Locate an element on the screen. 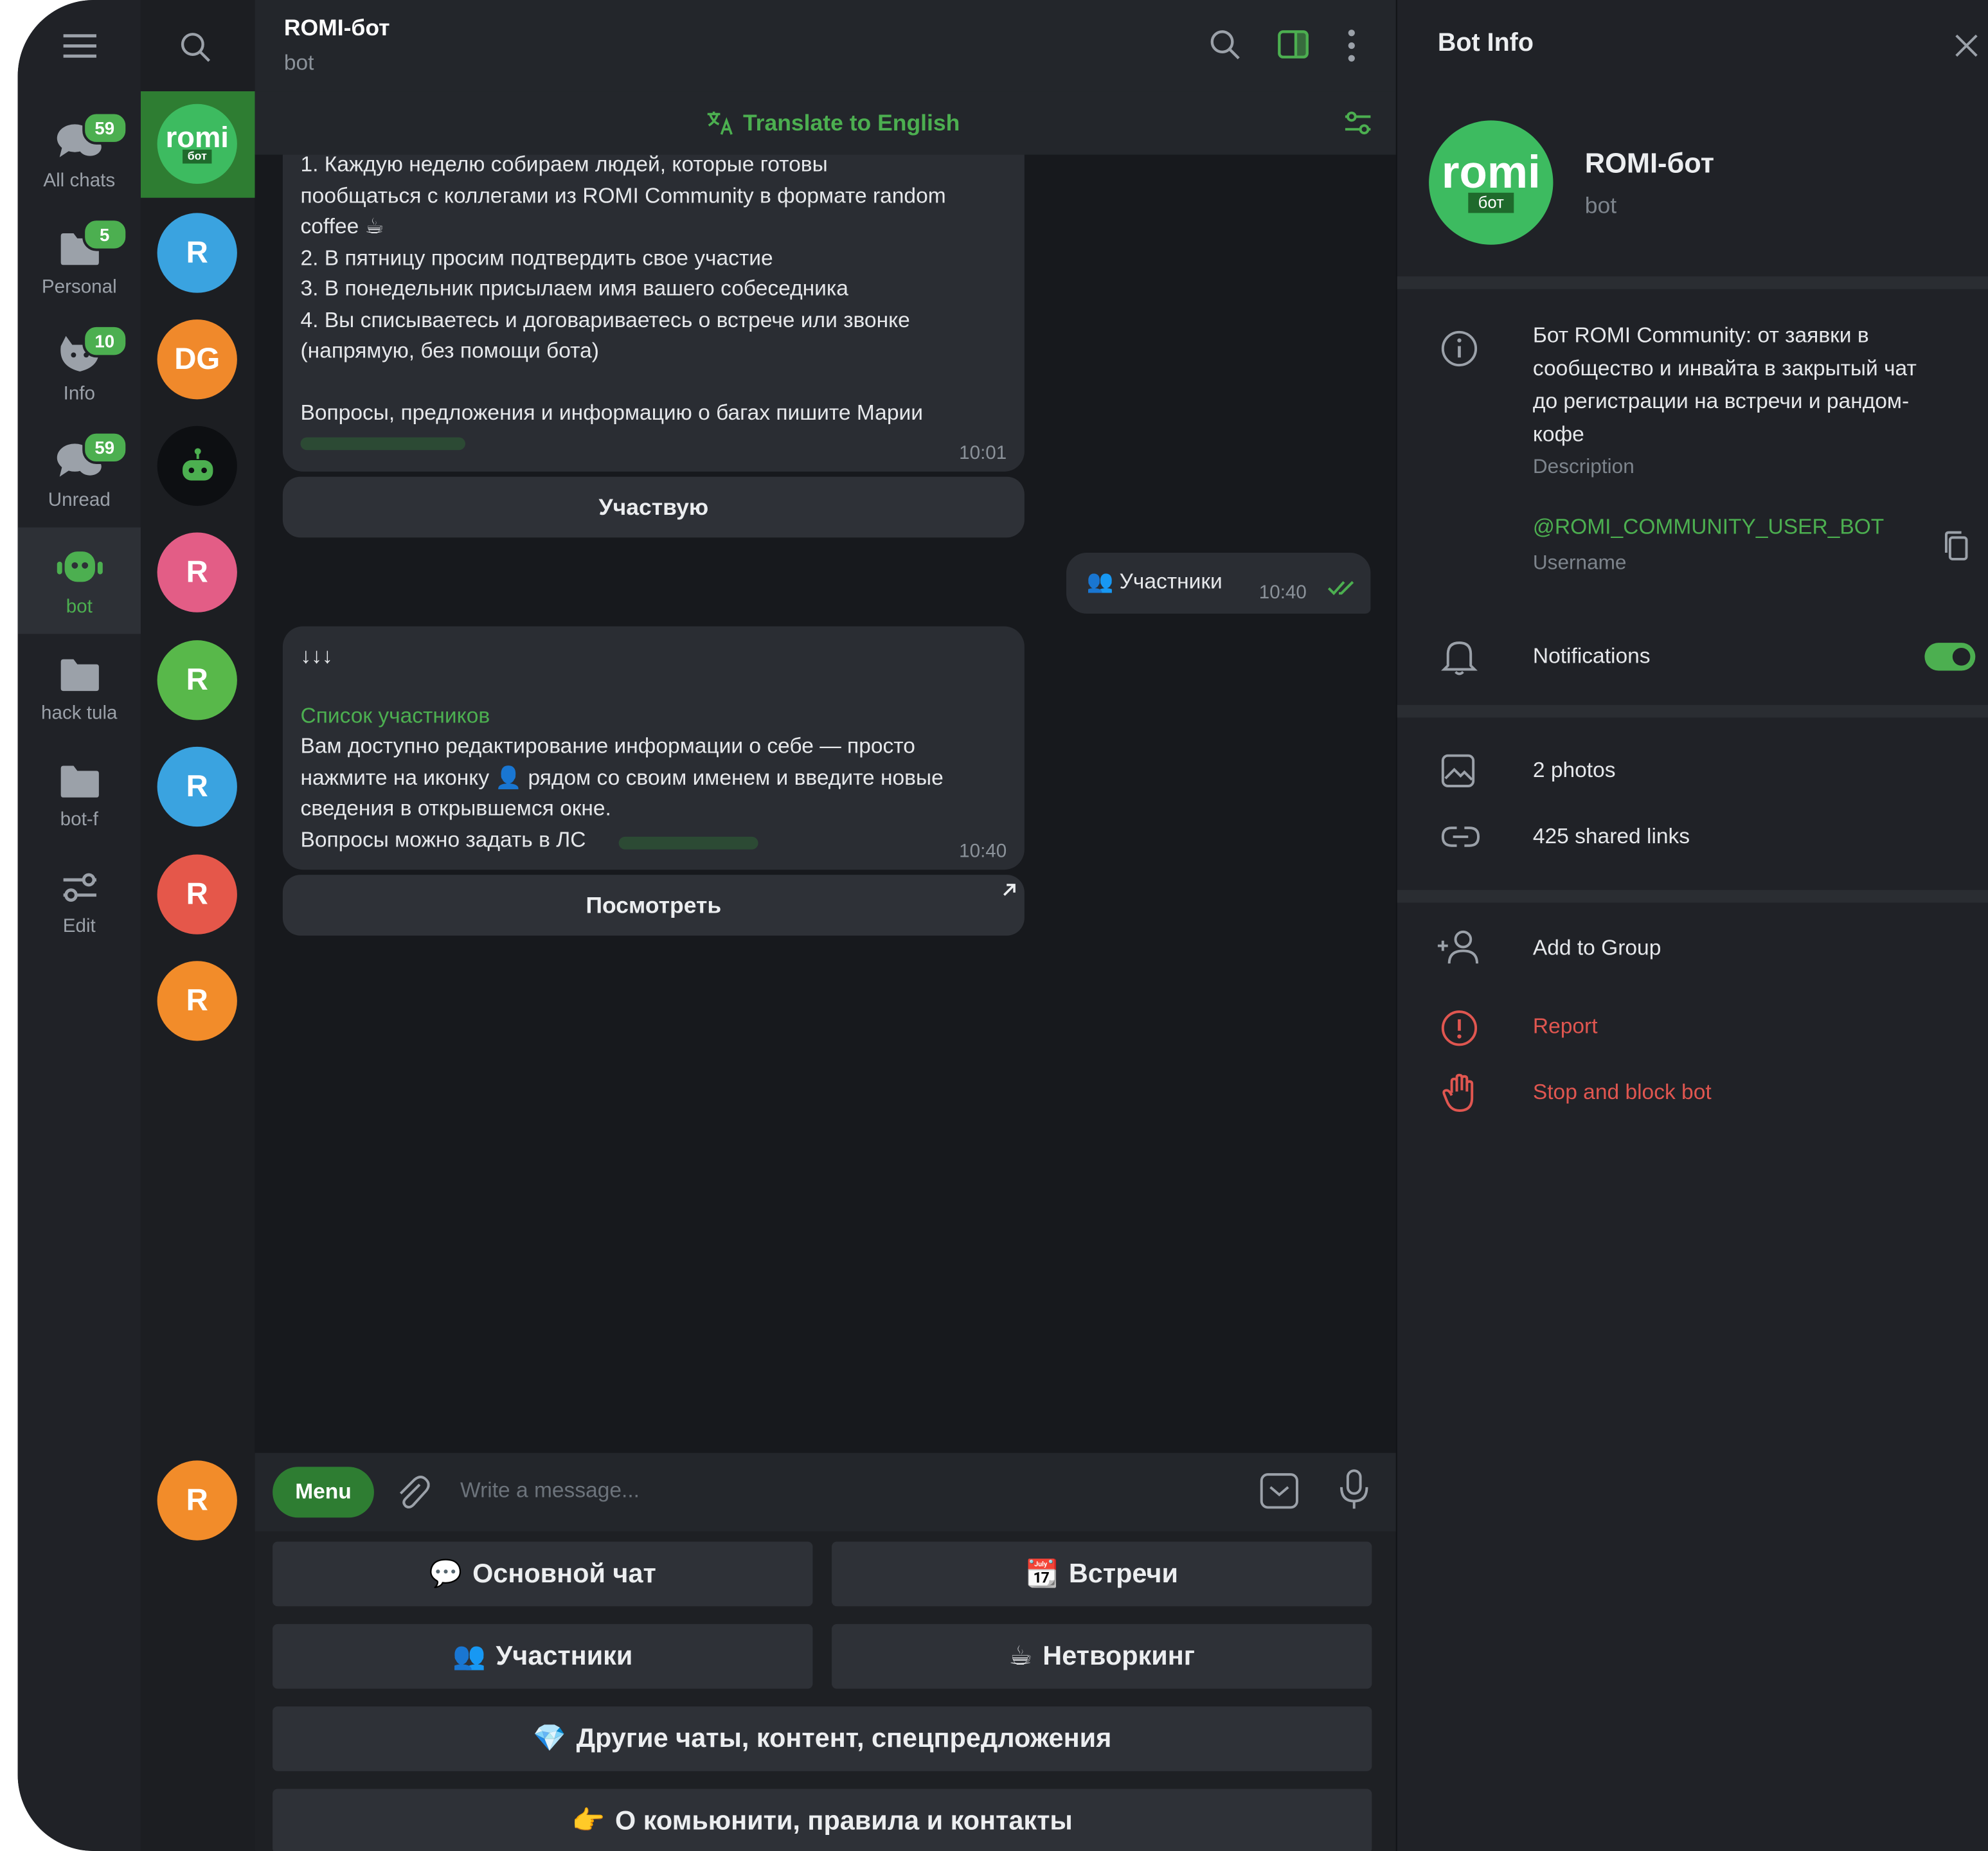 The height and width of the screenshot is (1851, 1988). sliders-icon is located at coordinates (79, 887).